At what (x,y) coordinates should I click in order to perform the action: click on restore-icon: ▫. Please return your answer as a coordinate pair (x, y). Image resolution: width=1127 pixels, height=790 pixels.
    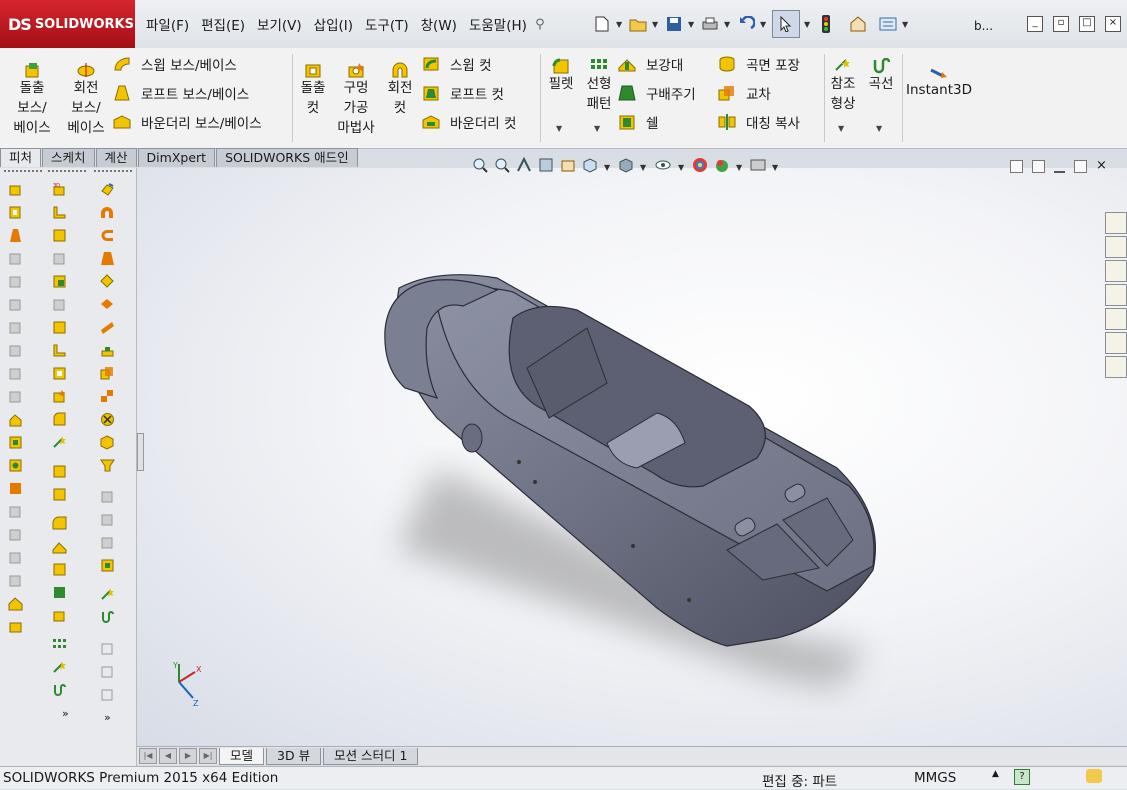
    Looking at the image, I should click on (1061, 24).